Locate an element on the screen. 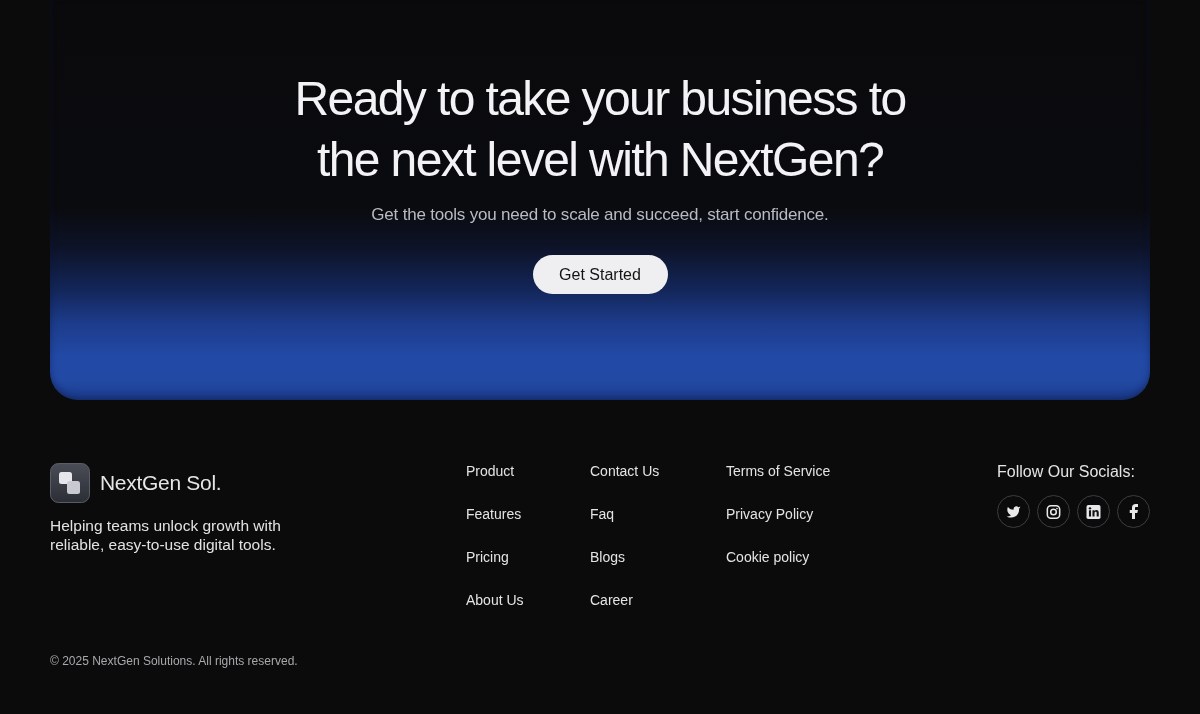 The width and height of the screenshot is (1200, 714). cta-subtitle: Get the tools you need to scale and succeed, start confidence. is located at coordinates (600, 215).